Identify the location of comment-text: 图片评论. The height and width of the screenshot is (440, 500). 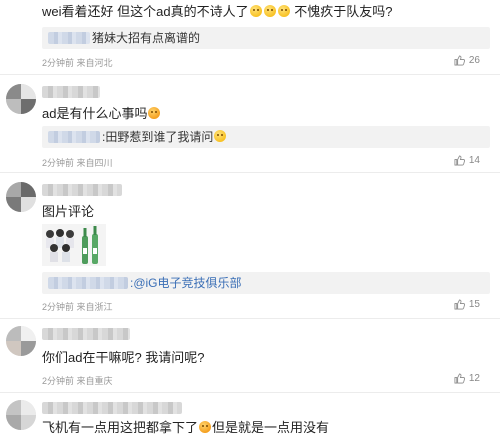
(68, 211).